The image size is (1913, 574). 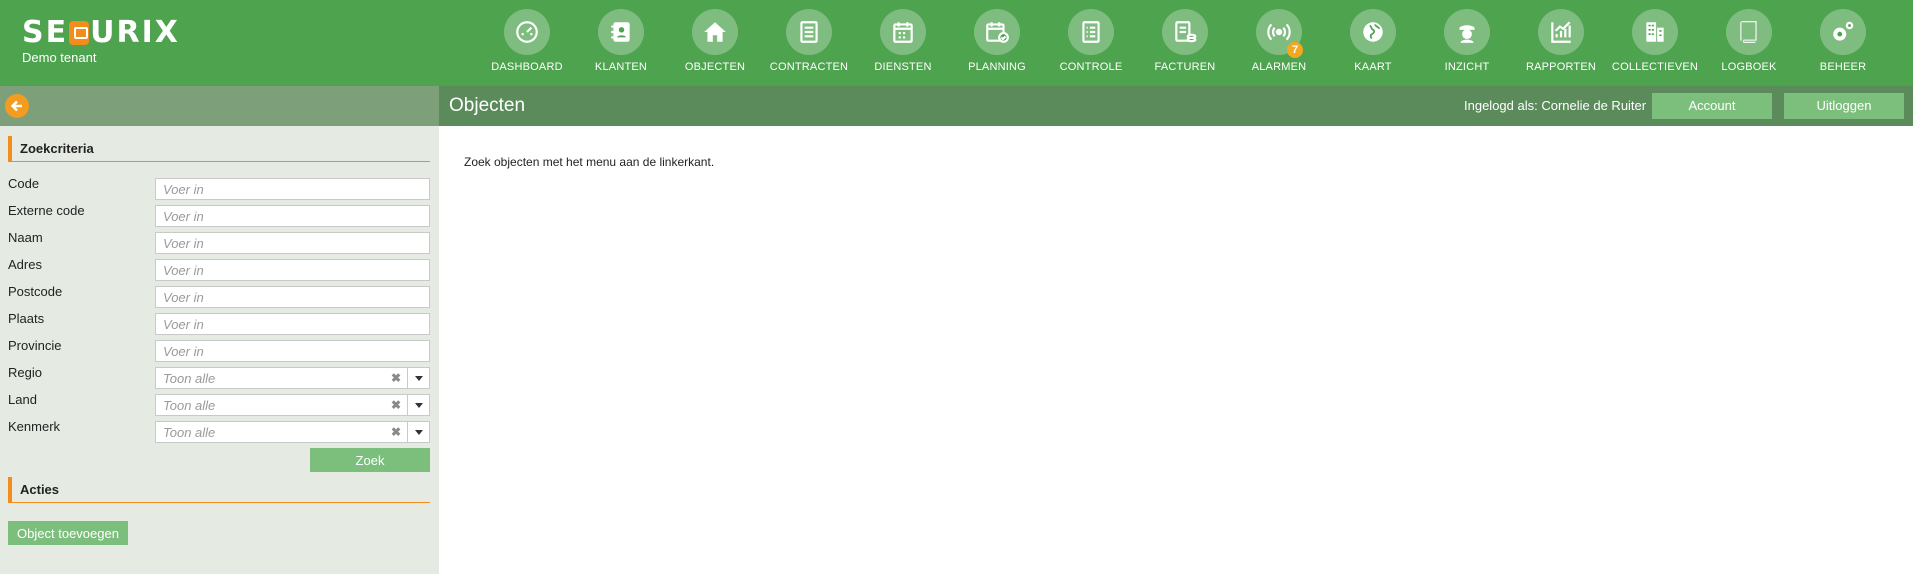 What do you see at coordinates (292, 189) in the screenshot?
I see `code-input` at bounding box center [292, 189].